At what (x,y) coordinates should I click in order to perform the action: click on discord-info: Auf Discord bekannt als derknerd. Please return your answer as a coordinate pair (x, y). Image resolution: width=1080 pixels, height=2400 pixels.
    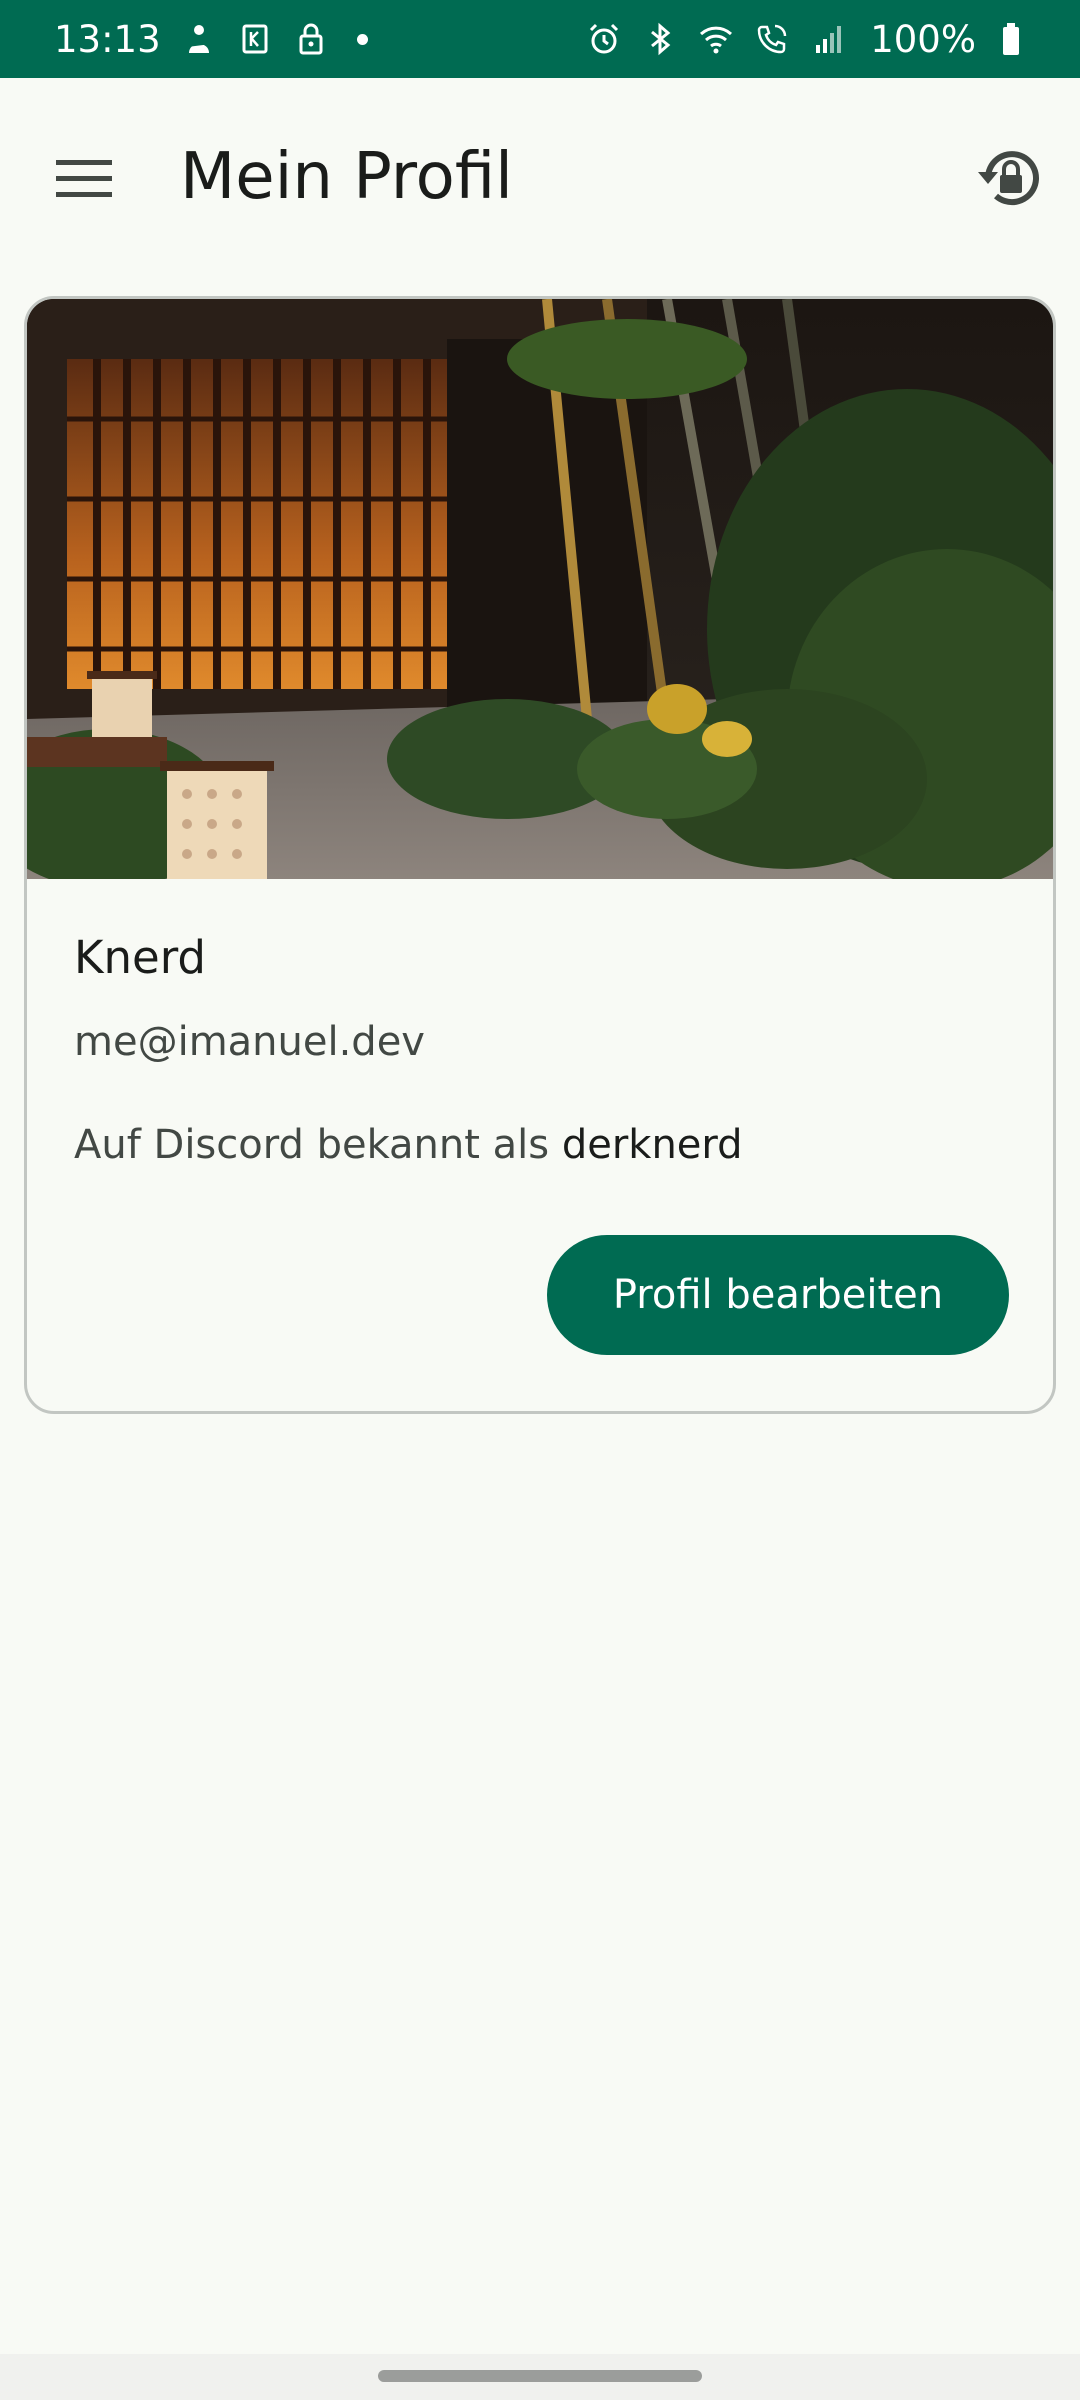
    Looking at the image, I should click on (408, 1145).